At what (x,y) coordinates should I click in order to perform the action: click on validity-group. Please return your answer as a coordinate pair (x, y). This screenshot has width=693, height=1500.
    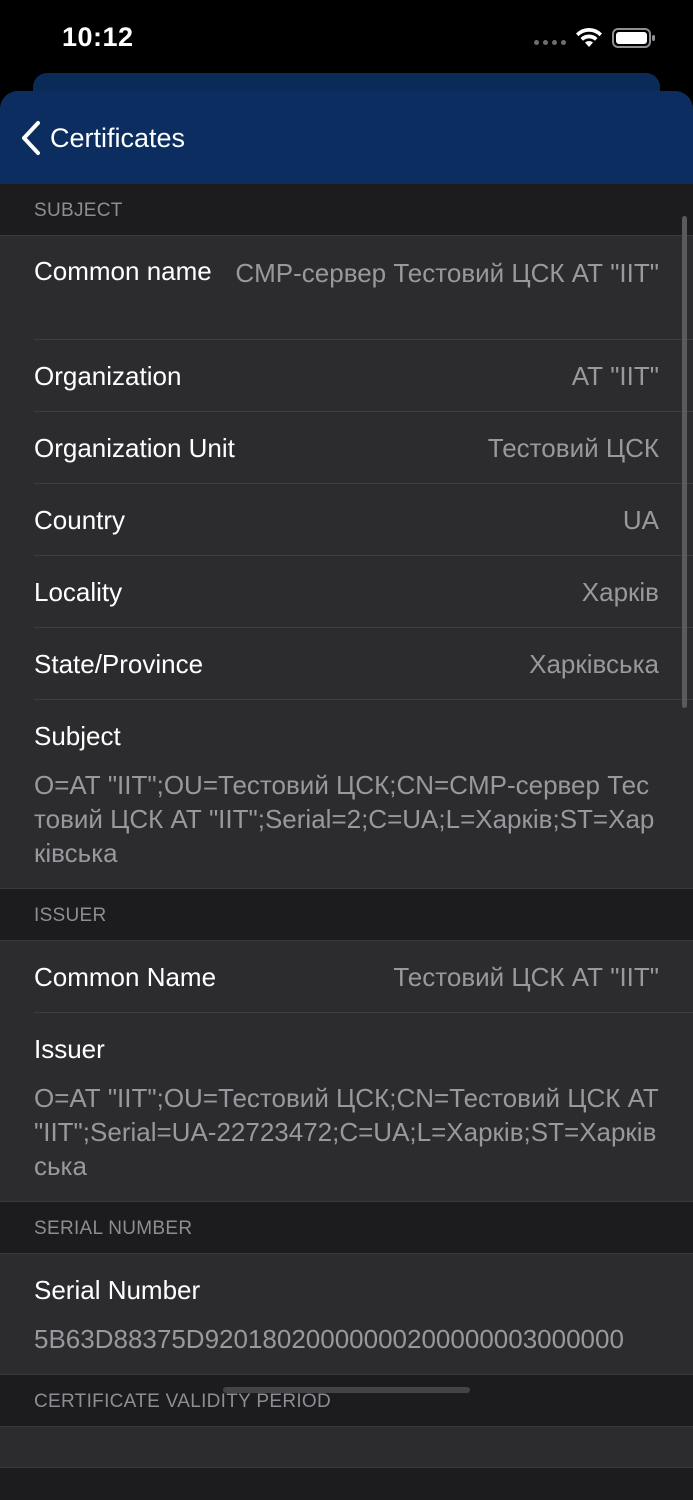
    Looking at the image, I should click on (346, 1447).